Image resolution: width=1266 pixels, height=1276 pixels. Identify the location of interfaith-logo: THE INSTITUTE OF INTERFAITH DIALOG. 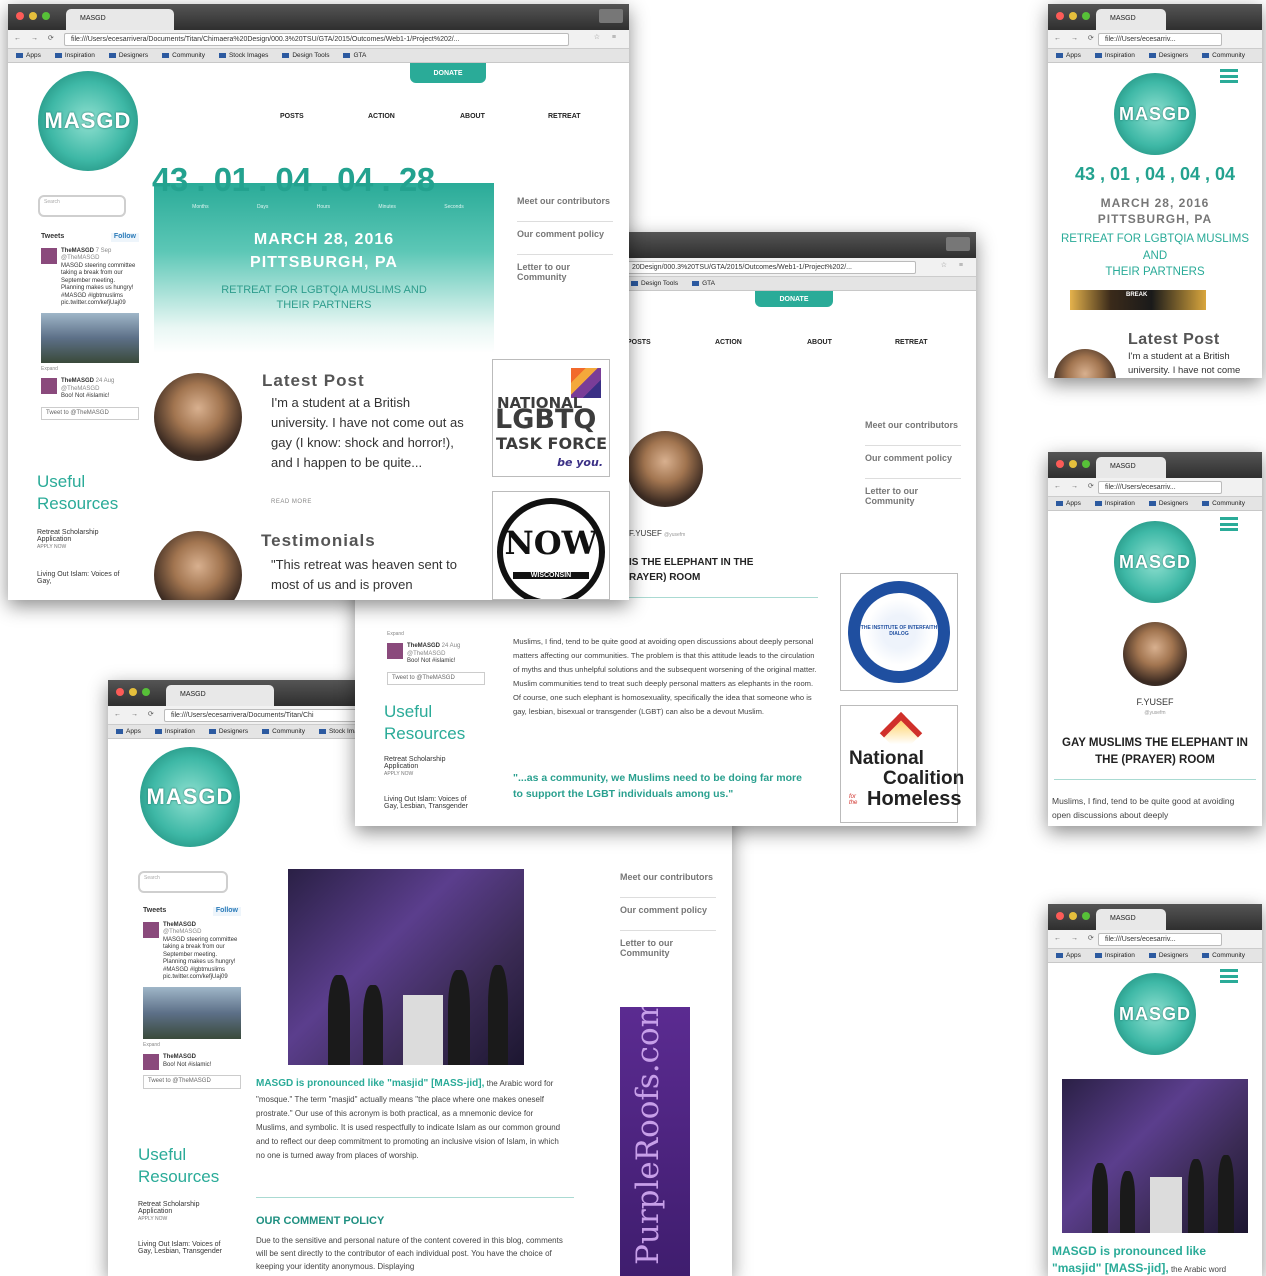
(899, 632).